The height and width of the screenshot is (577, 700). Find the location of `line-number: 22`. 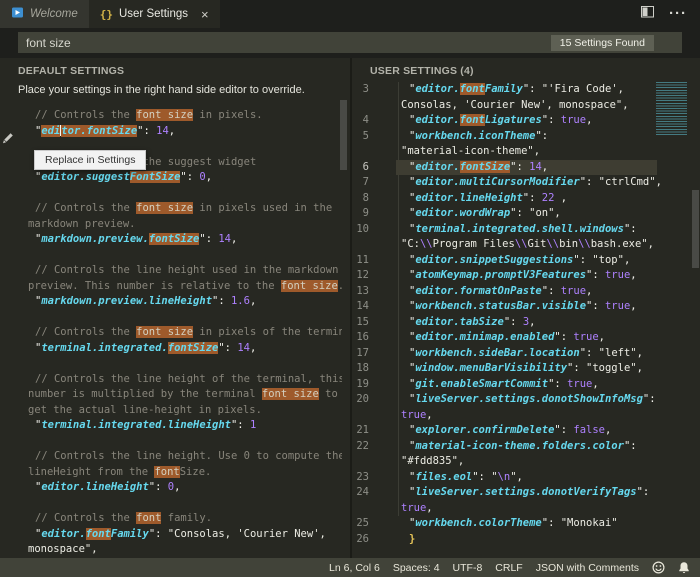

line-number: 22 is located at coordinates (362, 445).